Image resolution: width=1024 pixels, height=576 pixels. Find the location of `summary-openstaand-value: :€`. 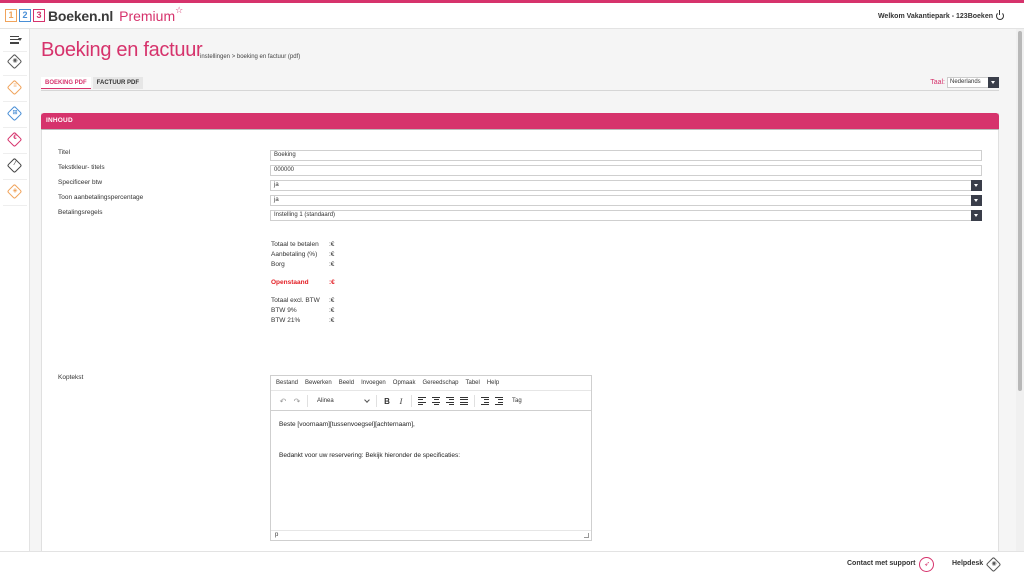

summary-openstaand-value: :€ is located at coordinates (332, 282).